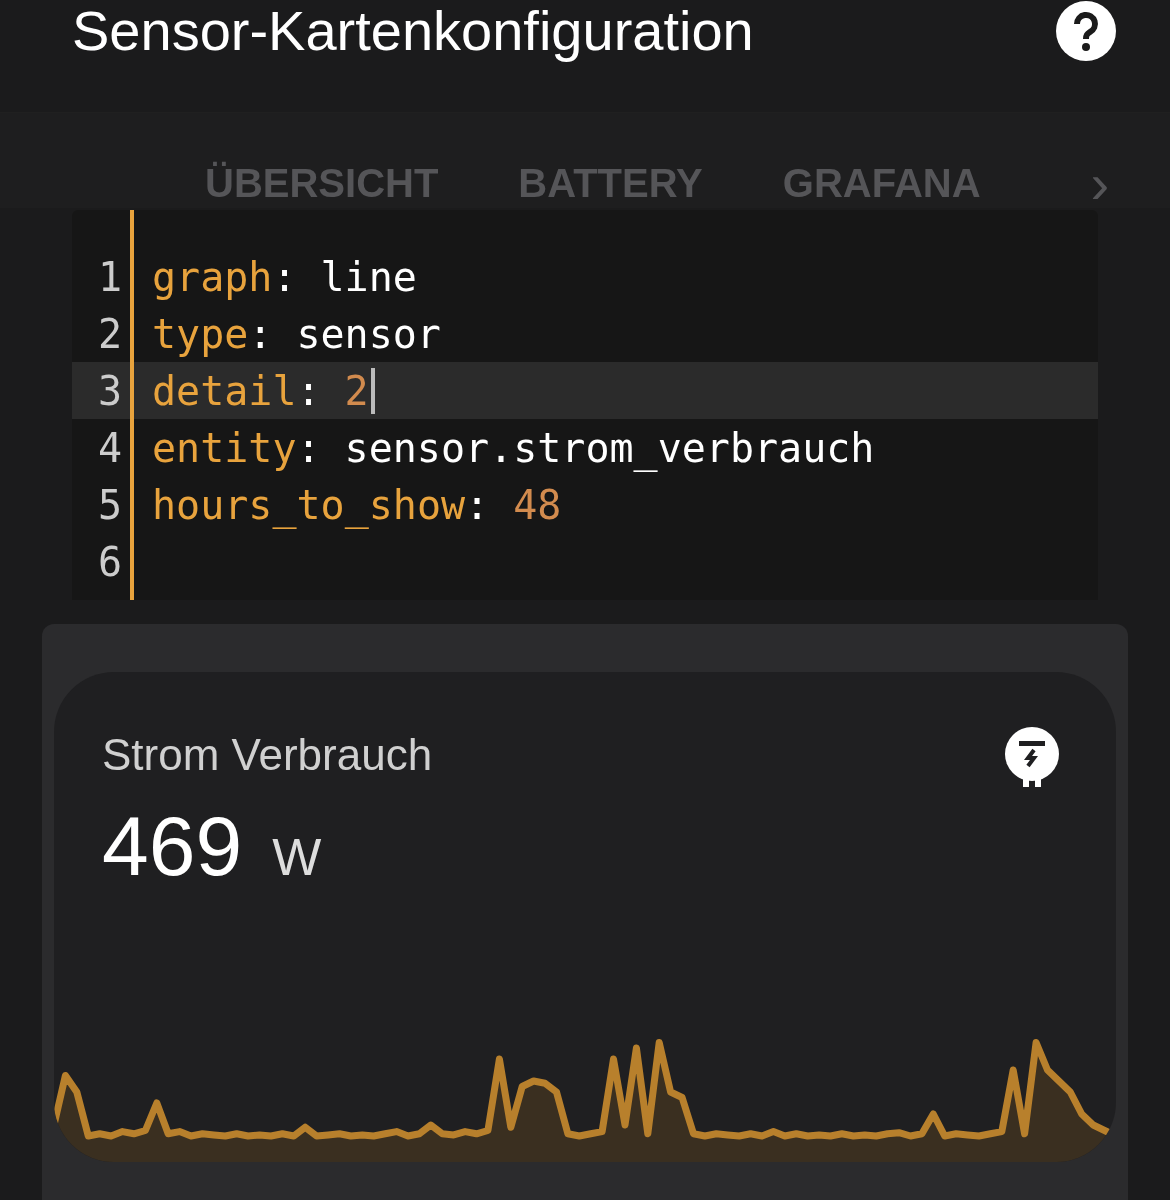 This screenshot has width=1170, height=1200. What do you see at coordinates (537, 504) in the screenshot?
I see `code-value: 48` at bounding box center [537, 504].